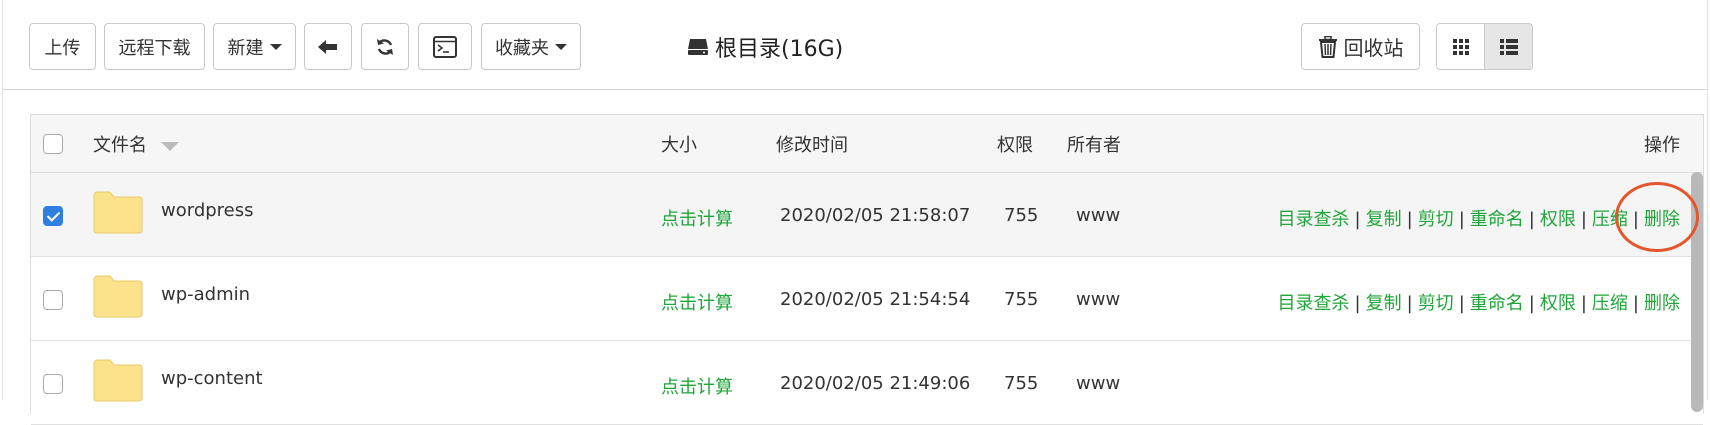 The image size is (1710, 425). Describe the element at coordinates (875, 215) in the screenshot. I see `modified-time: 2020/02/05 21:58:07` at that location.